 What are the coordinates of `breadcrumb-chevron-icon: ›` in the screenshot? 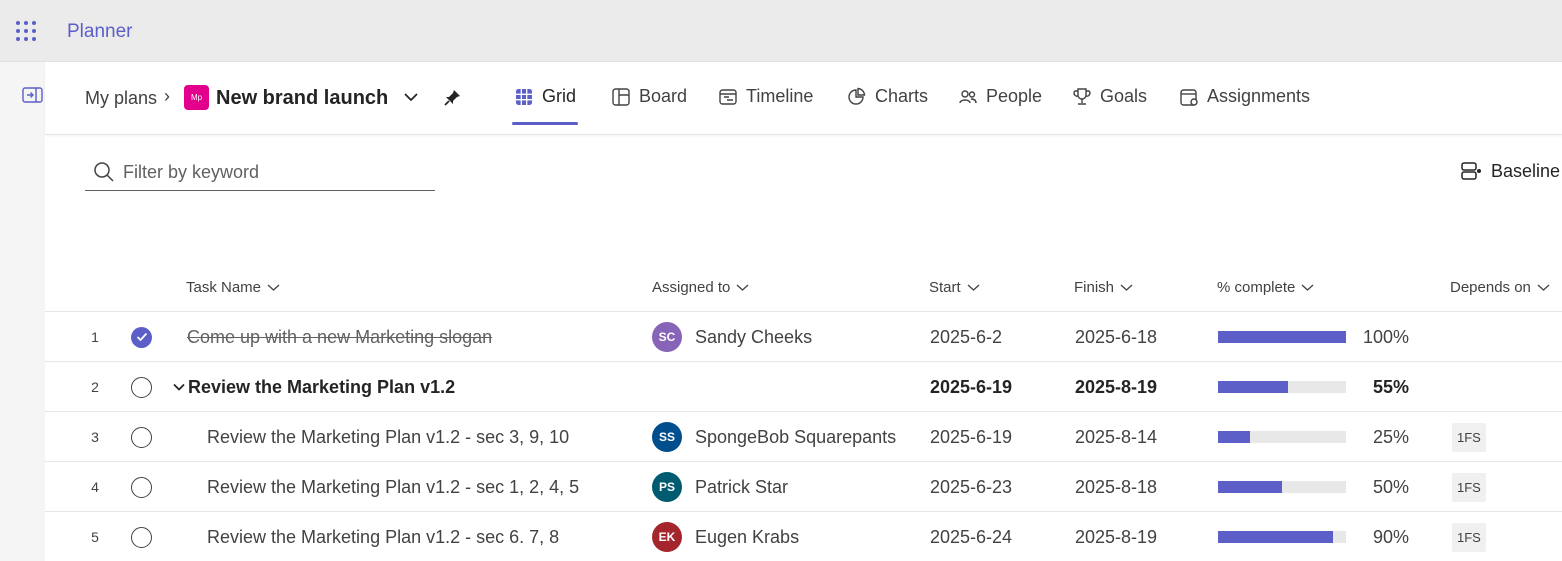 It's located at (167, 96).